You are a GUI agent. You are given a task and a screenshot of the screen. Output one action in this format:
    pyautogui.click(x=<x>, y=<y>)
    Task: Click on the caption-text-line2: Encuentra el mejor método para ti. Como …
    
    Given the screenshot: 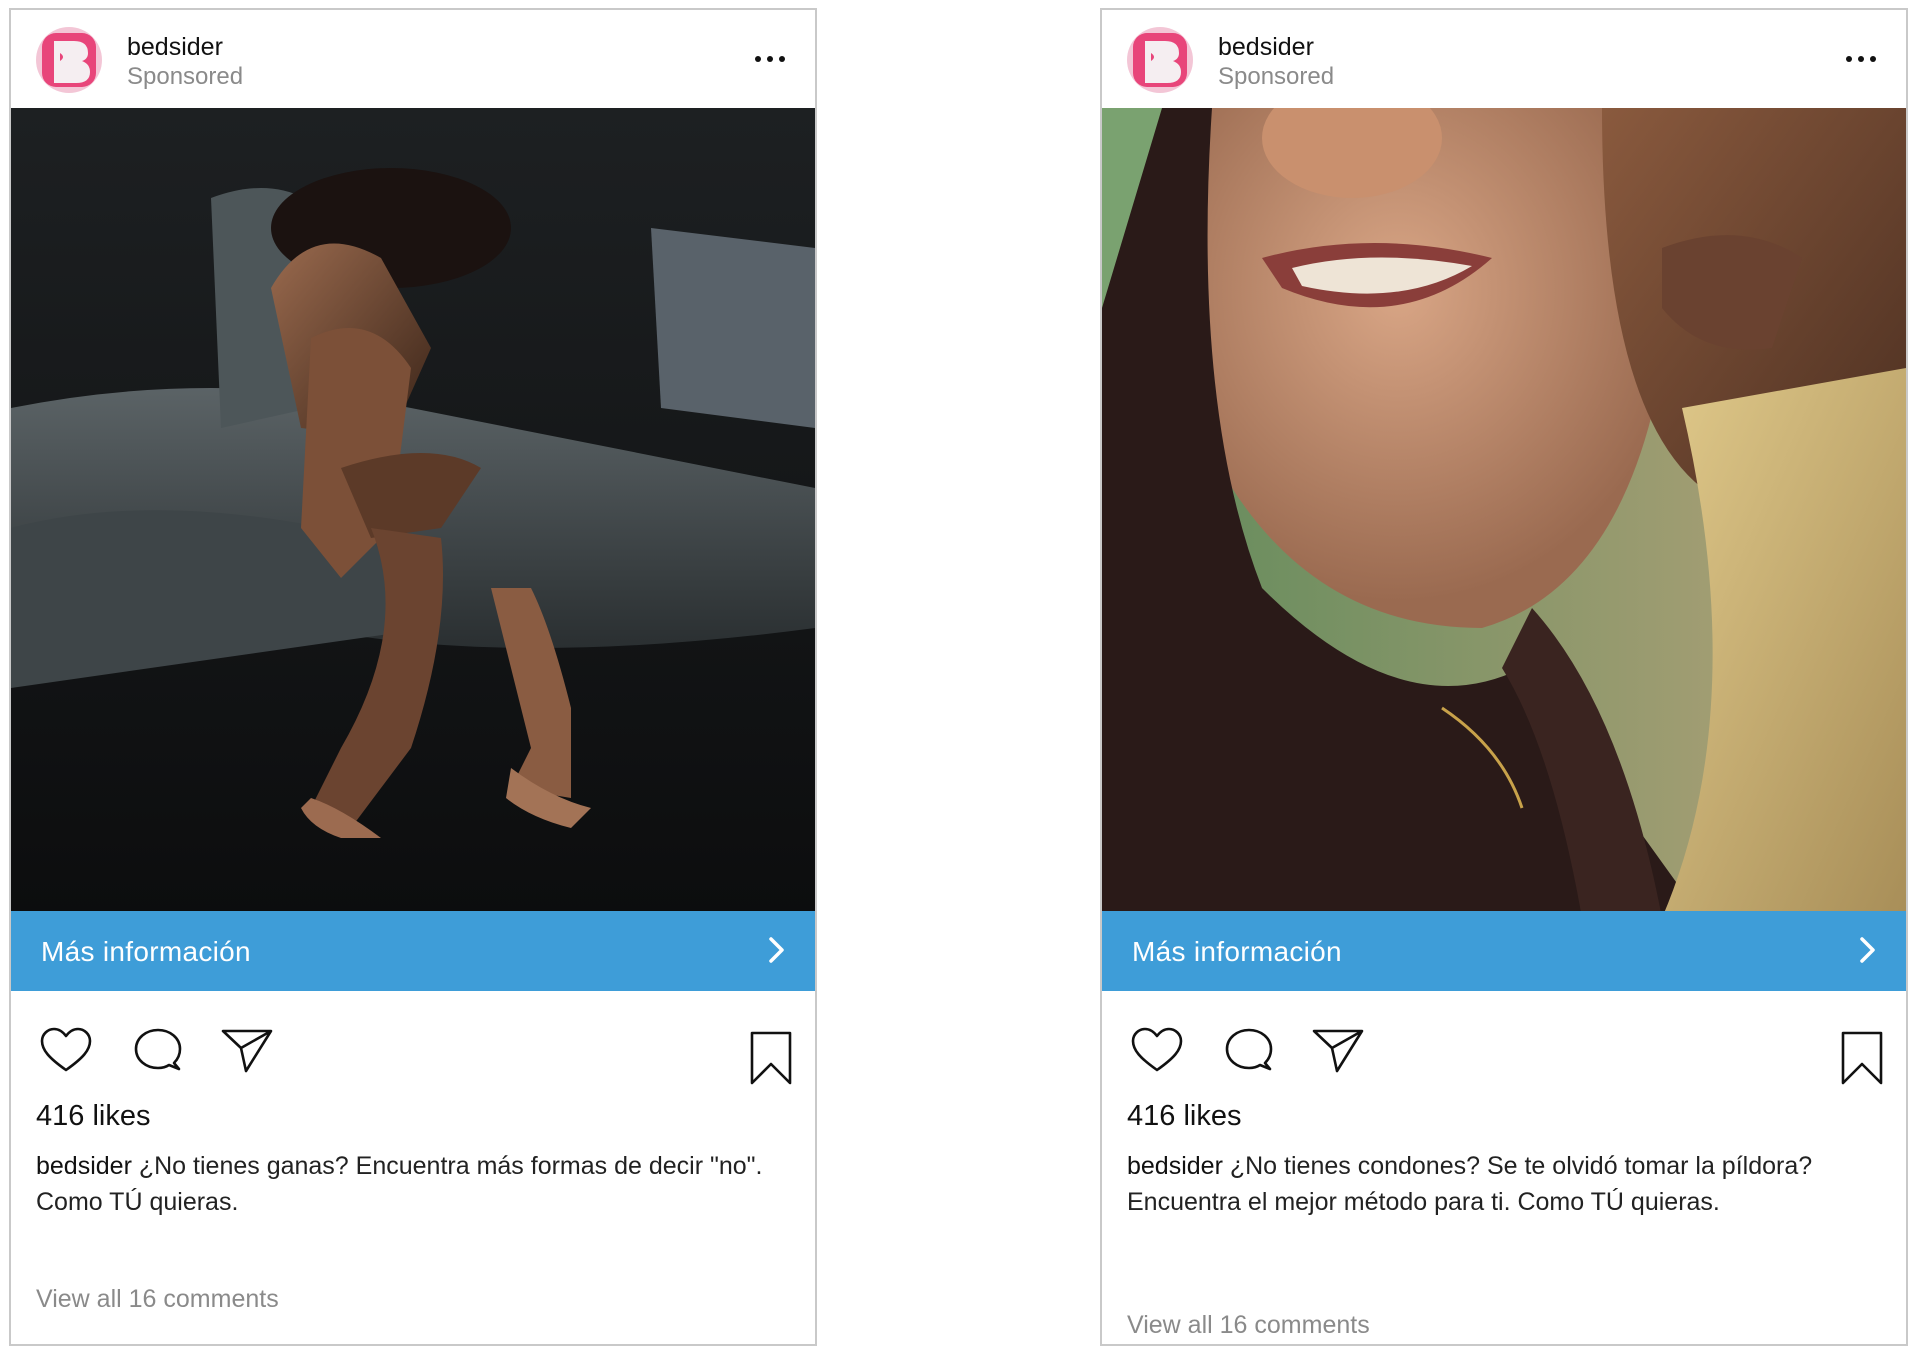 What is the action you would take?
    pyautogui.click(x=1423, y=1202)
    